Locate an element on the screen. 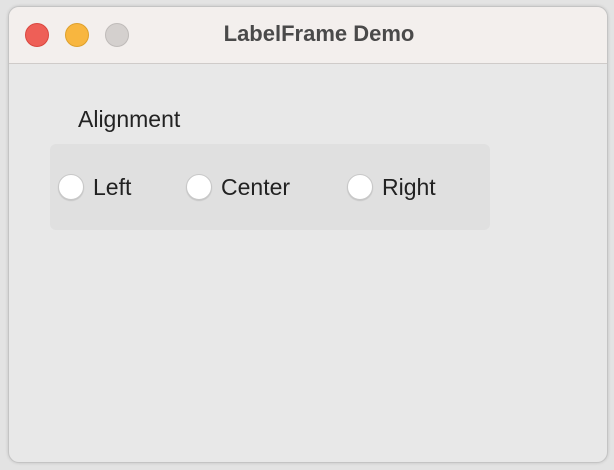 Image resolution: width=614 pixels, height=470 pixels. title-bar: LabelFrame Demo is located at coordinates (308, 35).